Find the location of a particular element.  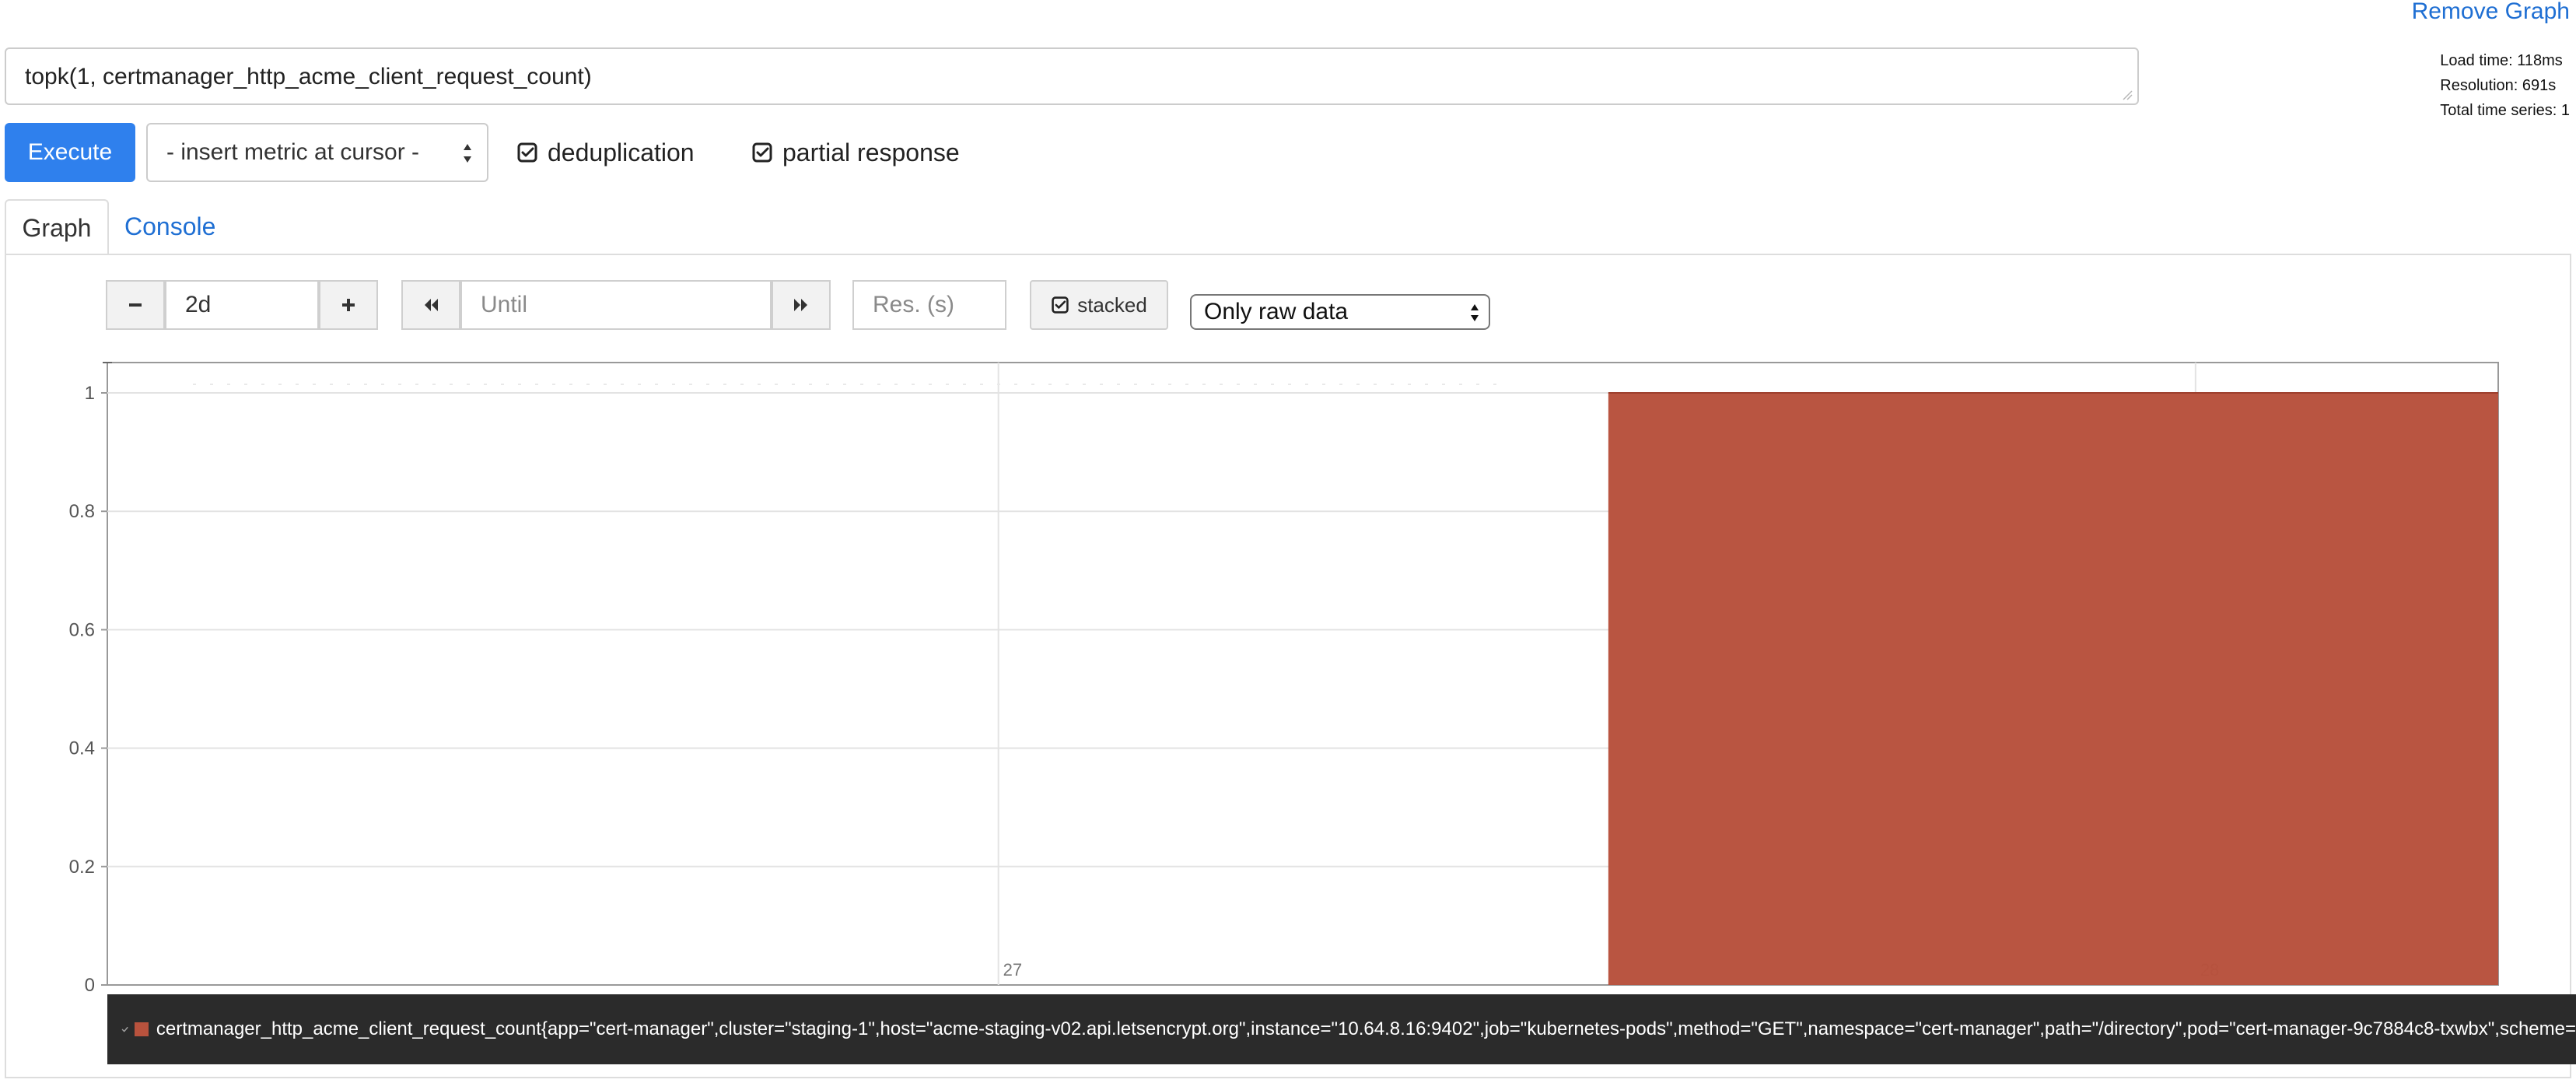

deduplication-label: deduplication is located at coordinates (622, 152).